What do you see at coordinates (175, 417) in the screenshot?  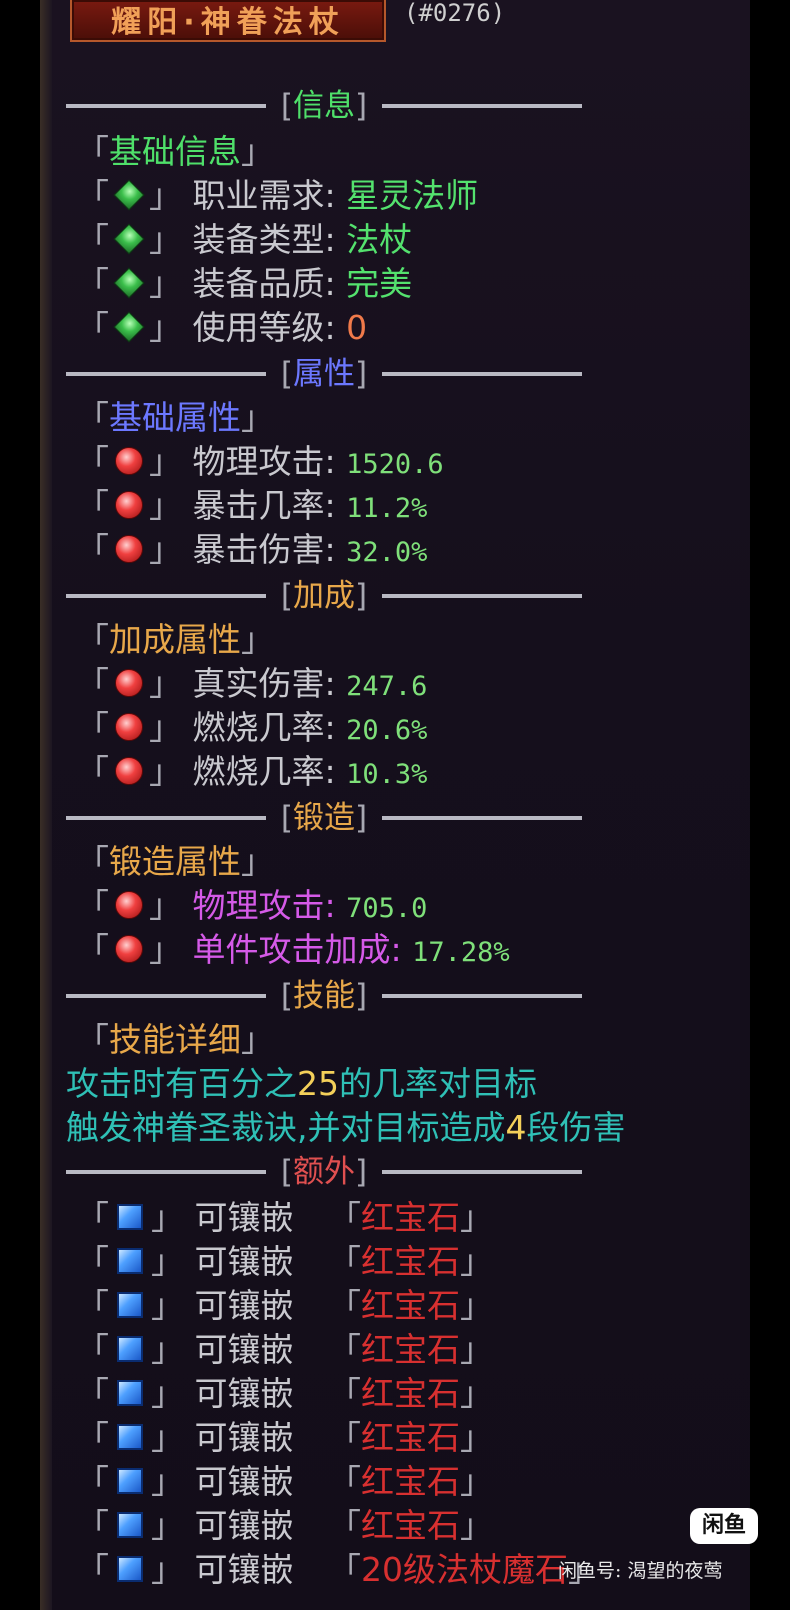 I see `attr-heading: 「基础属性」` at bounding box center [175, 417].